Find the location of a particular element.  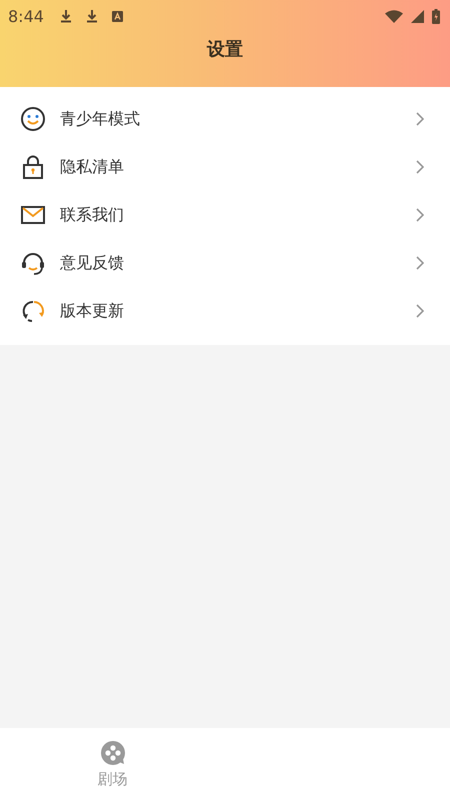

settings-item-label: 隐私清单 is located at coordinates (92, 167).